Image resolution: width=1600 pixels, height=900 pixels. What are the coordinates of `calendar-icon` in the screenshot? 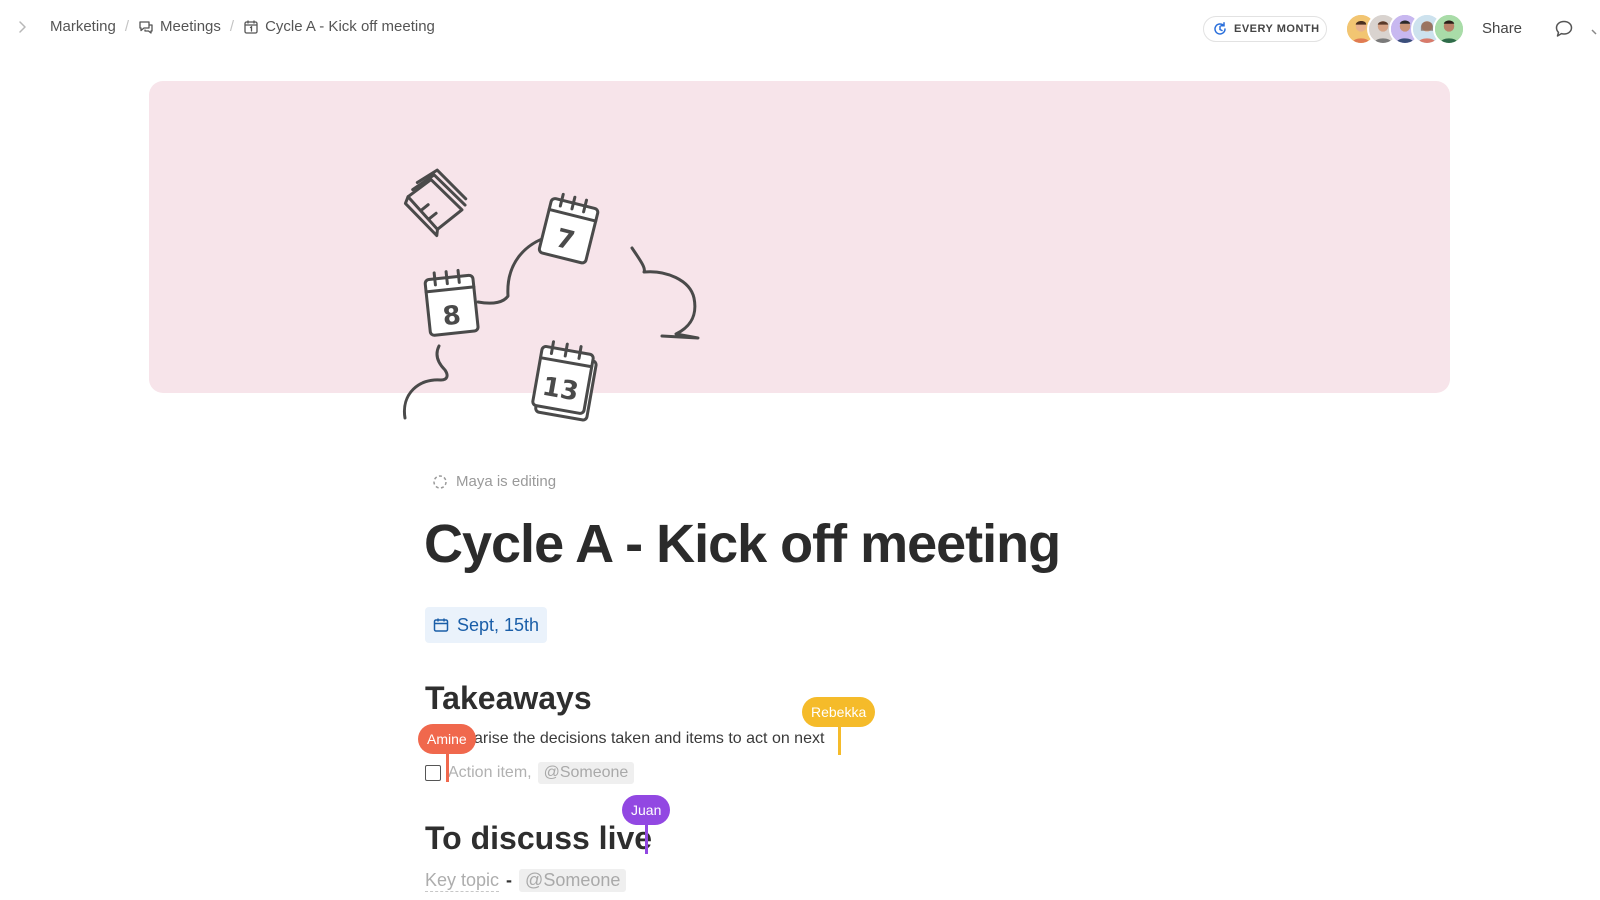 It's located at (441, 625).